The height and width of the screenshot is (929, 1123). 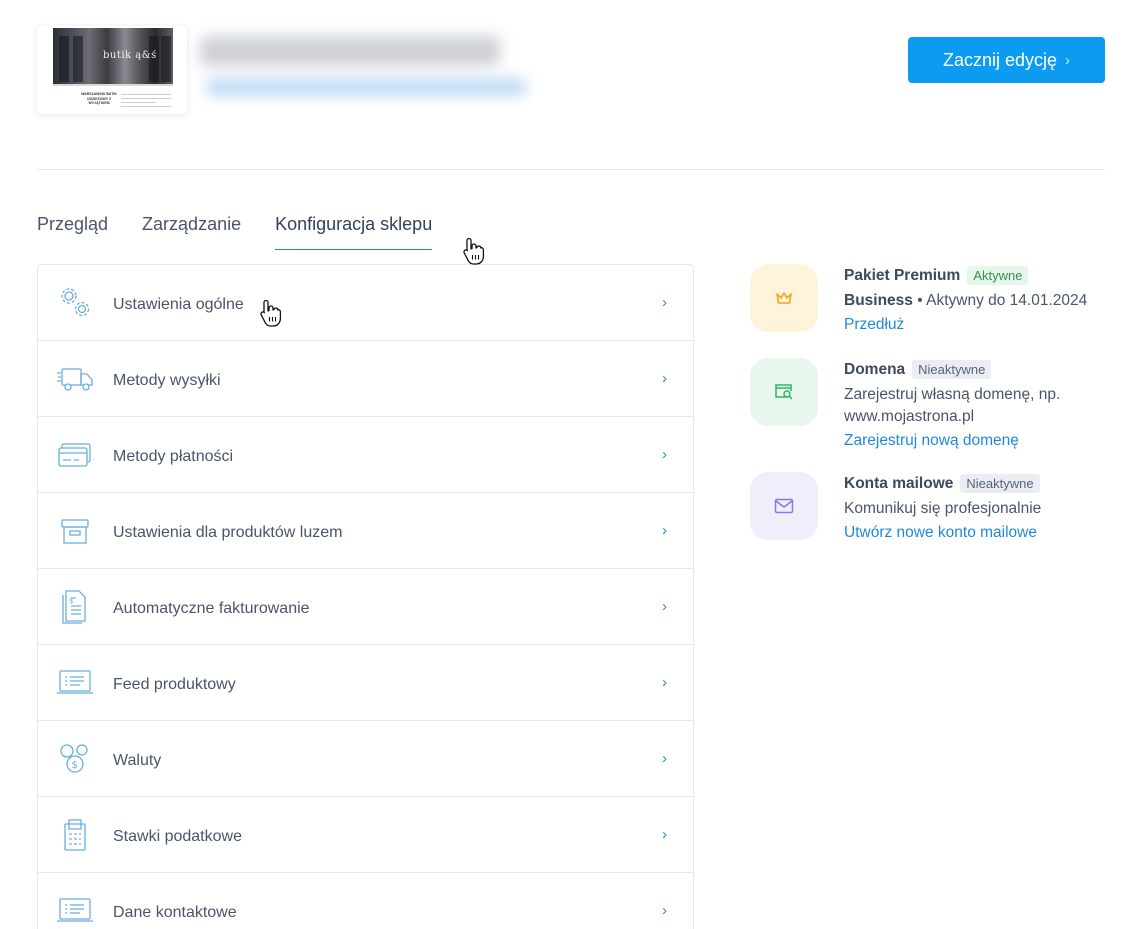 I want to click on settings-row-currencies: $ Waluty ›, so click(x=365, y=759).